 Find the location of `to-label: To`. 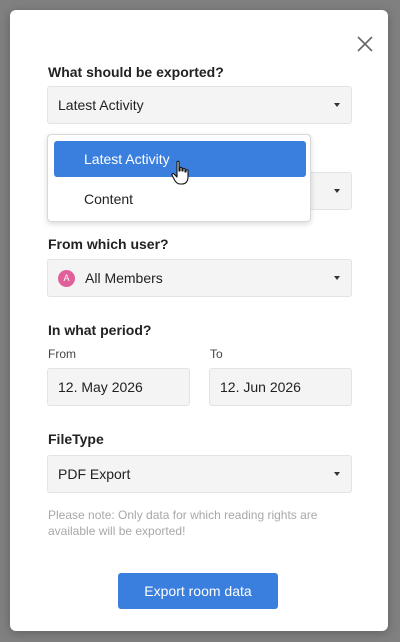

to-label: To is located at coordinates (216, 354).